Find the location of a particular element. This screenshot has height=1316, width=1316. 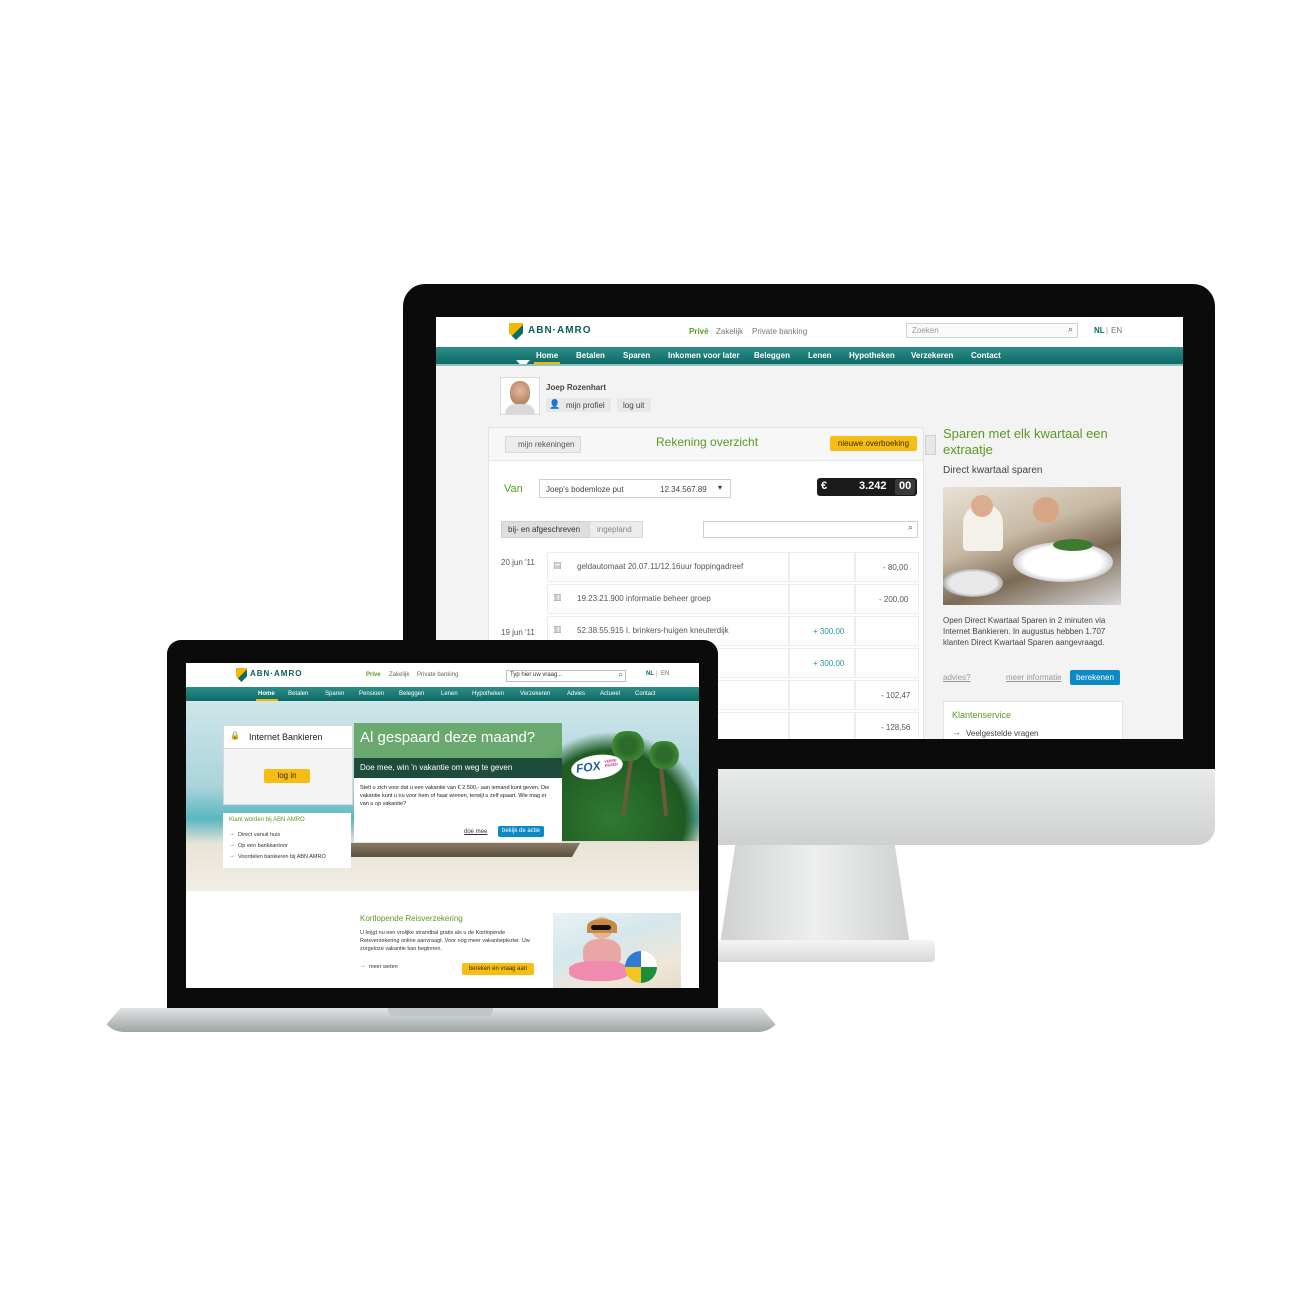

desktop-logo: ABN·AMRO is located at coordinates (560, 330).